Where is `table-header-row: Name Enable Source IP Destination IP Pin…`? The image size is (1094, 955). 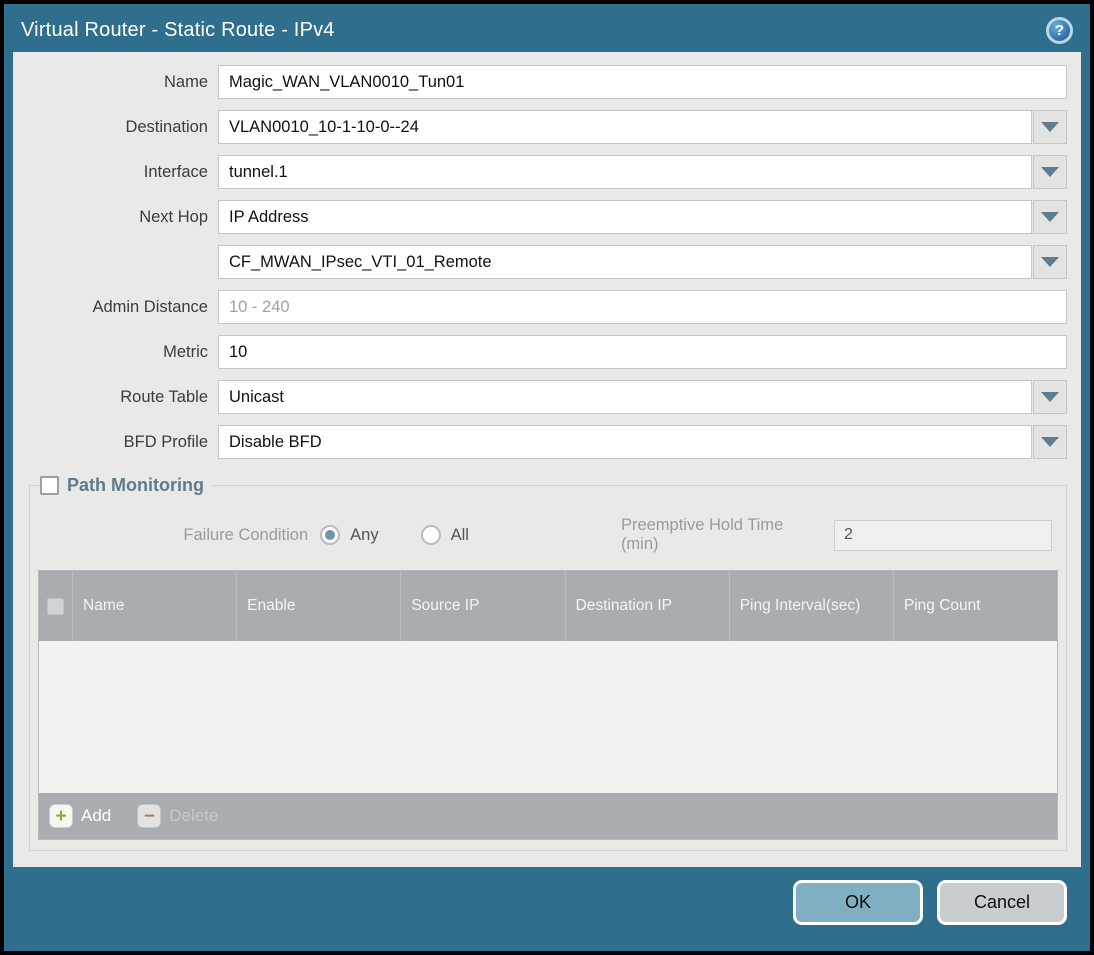 table-header-row: Name Enable Source IP Destination IP Pin… is located at coordinates (548, 606).